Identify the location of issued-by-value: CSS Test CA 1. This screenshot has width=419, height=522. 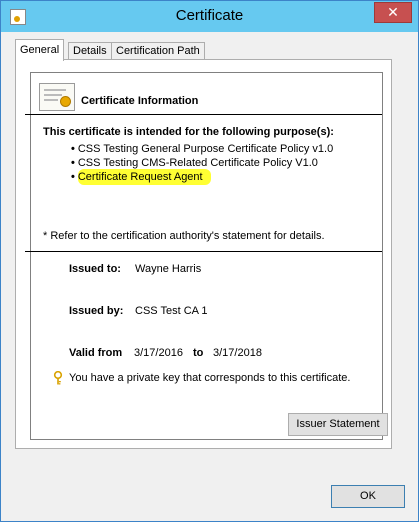
(171, 311).